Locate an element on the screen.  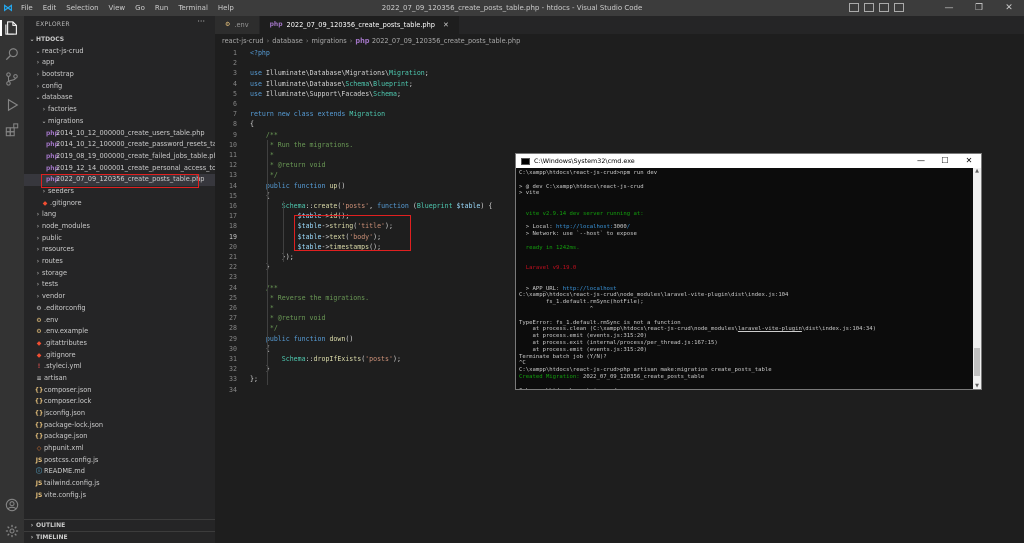
tree-folder: › tests is located at coordinates (119, 285).